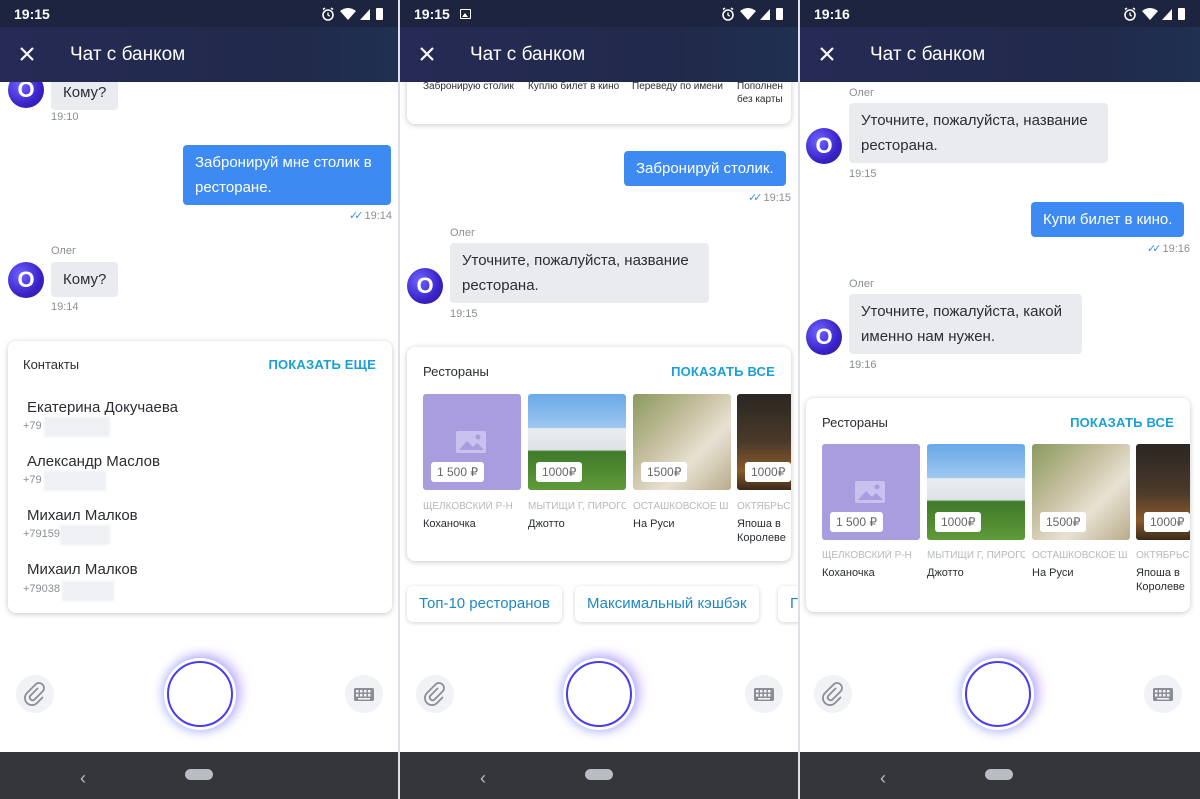  What do you see at coordinates (705, 168) in the screenshot?
I see `user-message: Забронируй столик.` at bounding box center [705, 168].